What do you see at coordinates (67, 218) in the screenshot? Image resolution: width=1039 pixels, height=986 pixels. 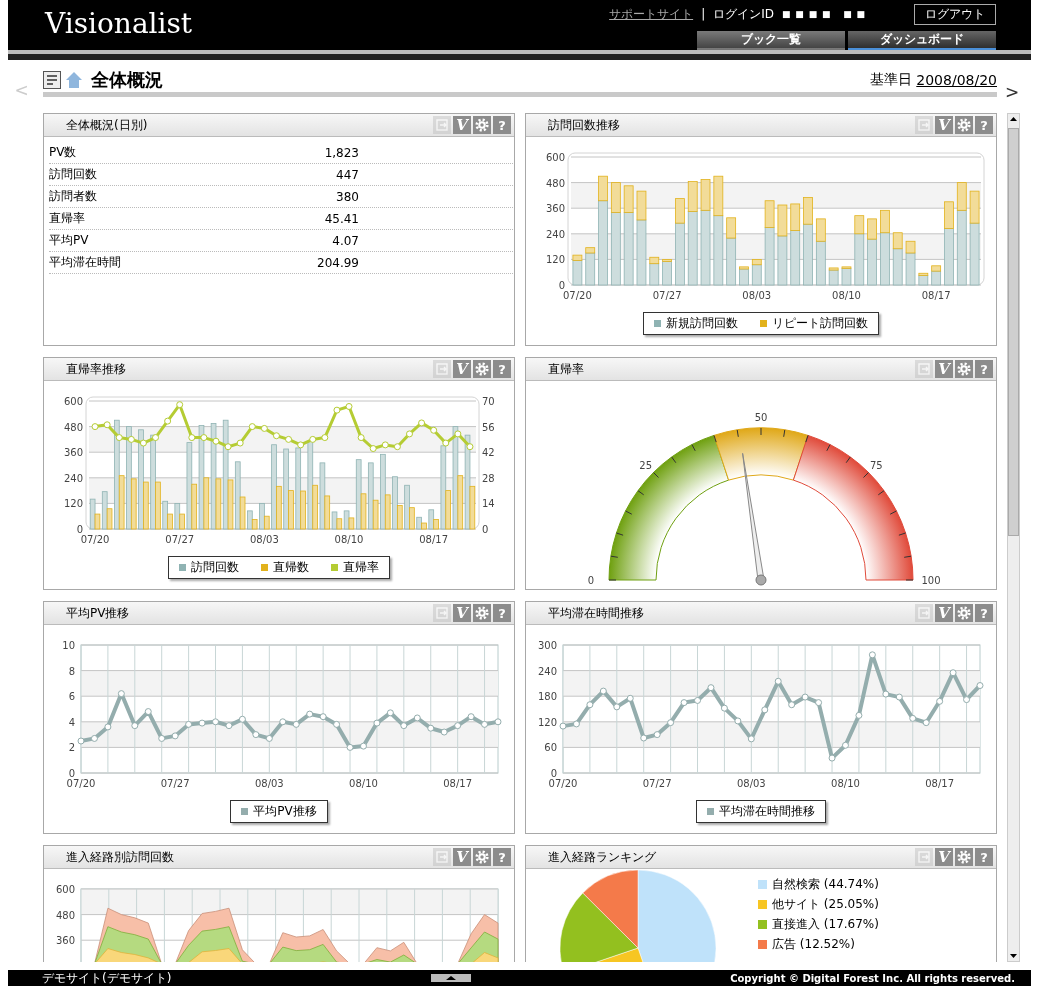 I see `metric-label: 直帰率` at bounding box center [67, 218].